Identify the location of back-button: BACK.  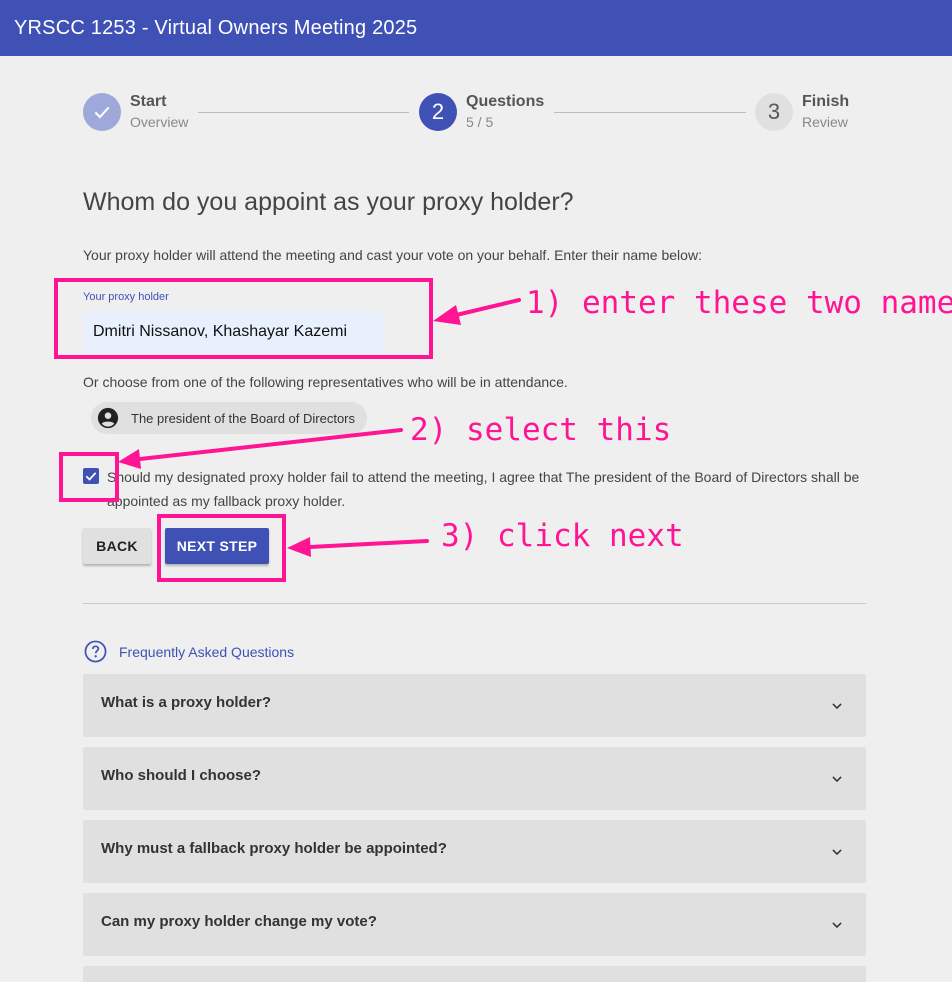
(117, 546).